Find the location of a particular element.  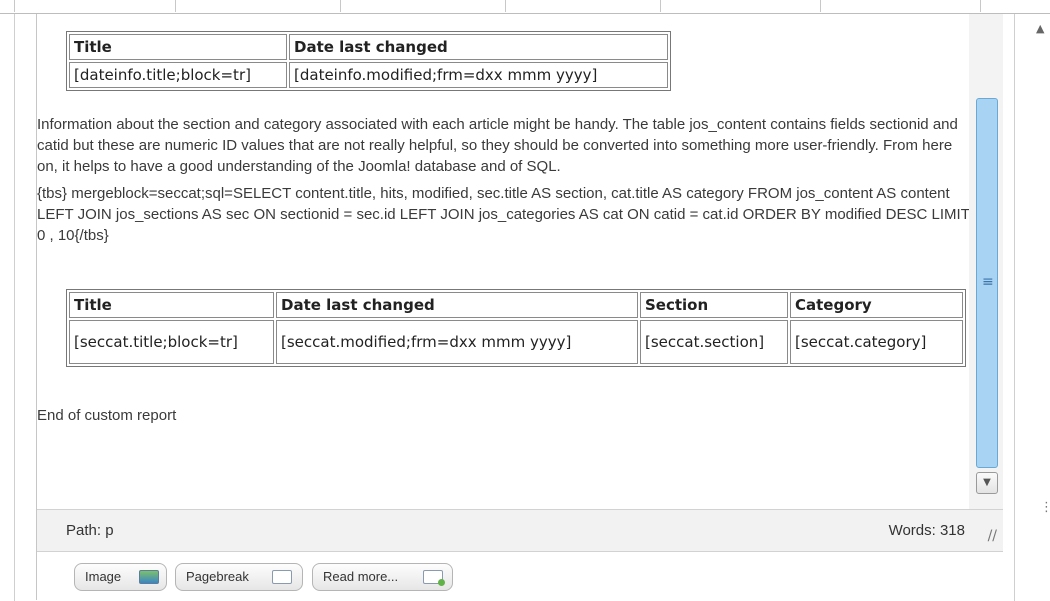

left-rail is located at coordinates (14, 307).